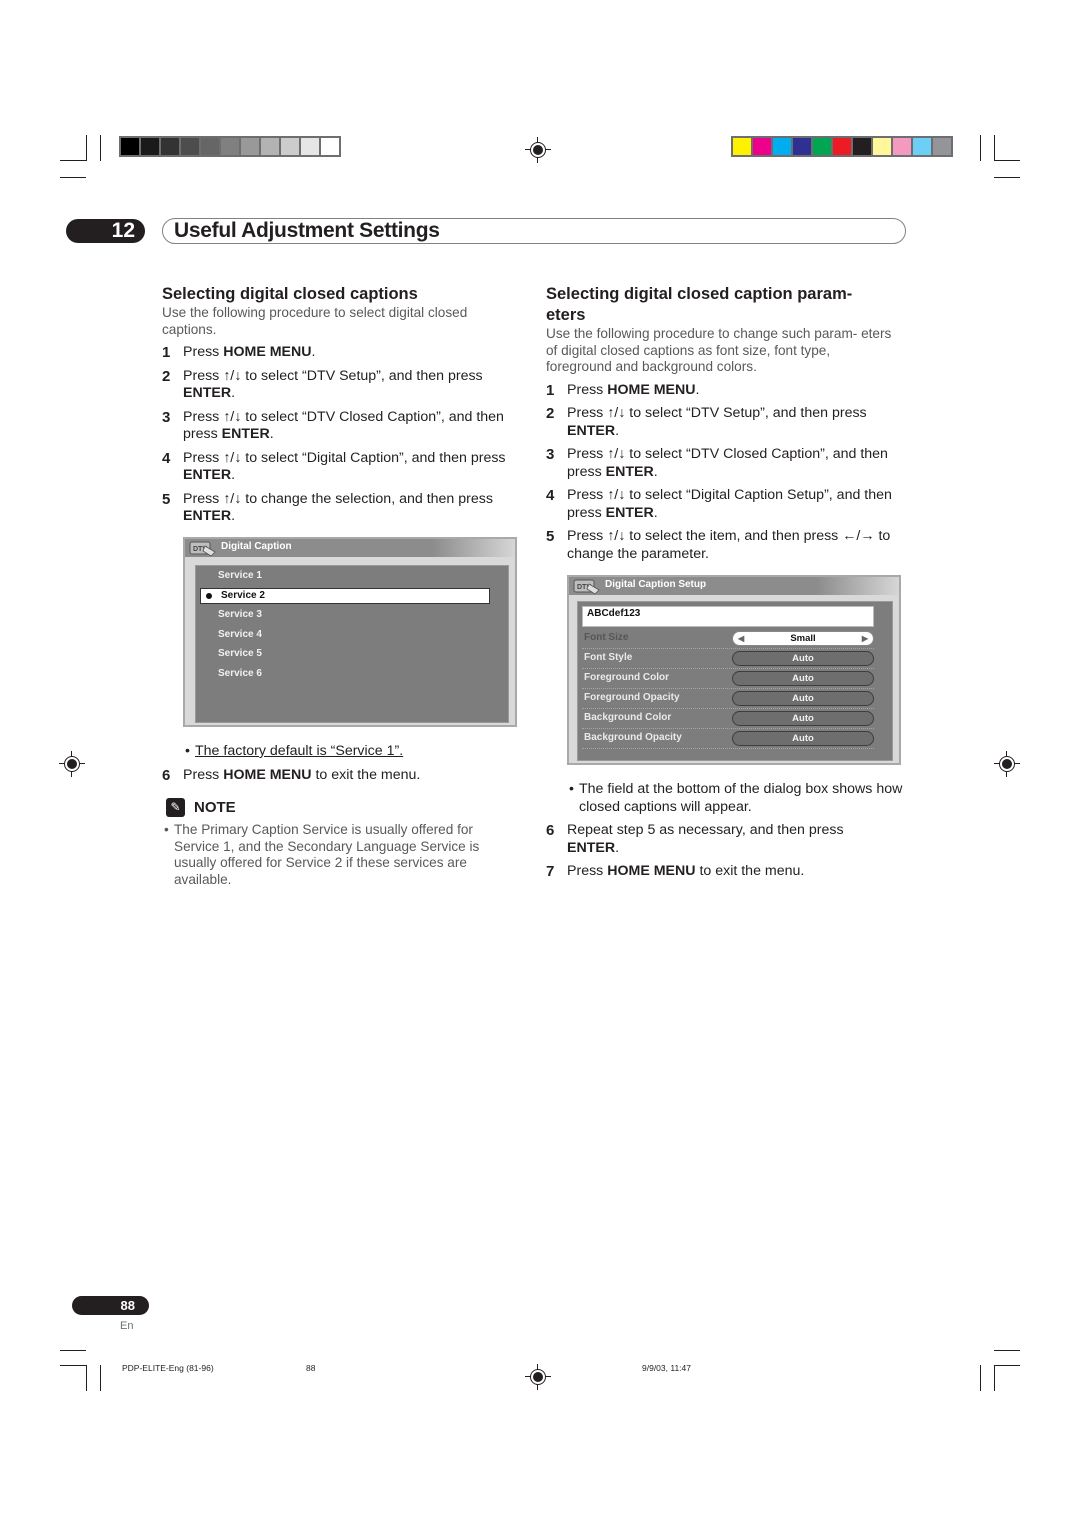 The width and height of the screenshot is (1080, 1528). I want to click on param-row: Foreground Opacity Auto, so click(728, 699).